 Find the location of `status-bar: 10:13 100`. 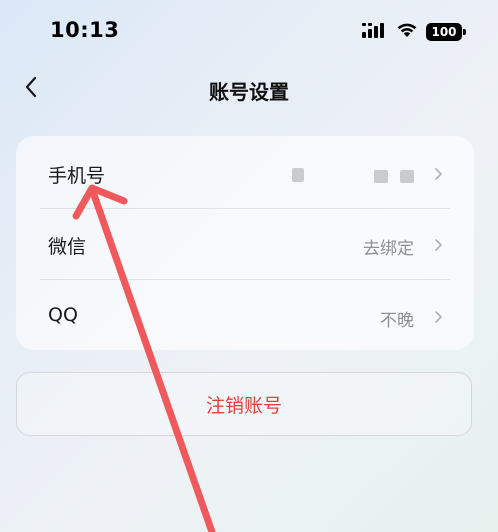

status-bar: 10:13 100 is located at coordinates (249, 32).